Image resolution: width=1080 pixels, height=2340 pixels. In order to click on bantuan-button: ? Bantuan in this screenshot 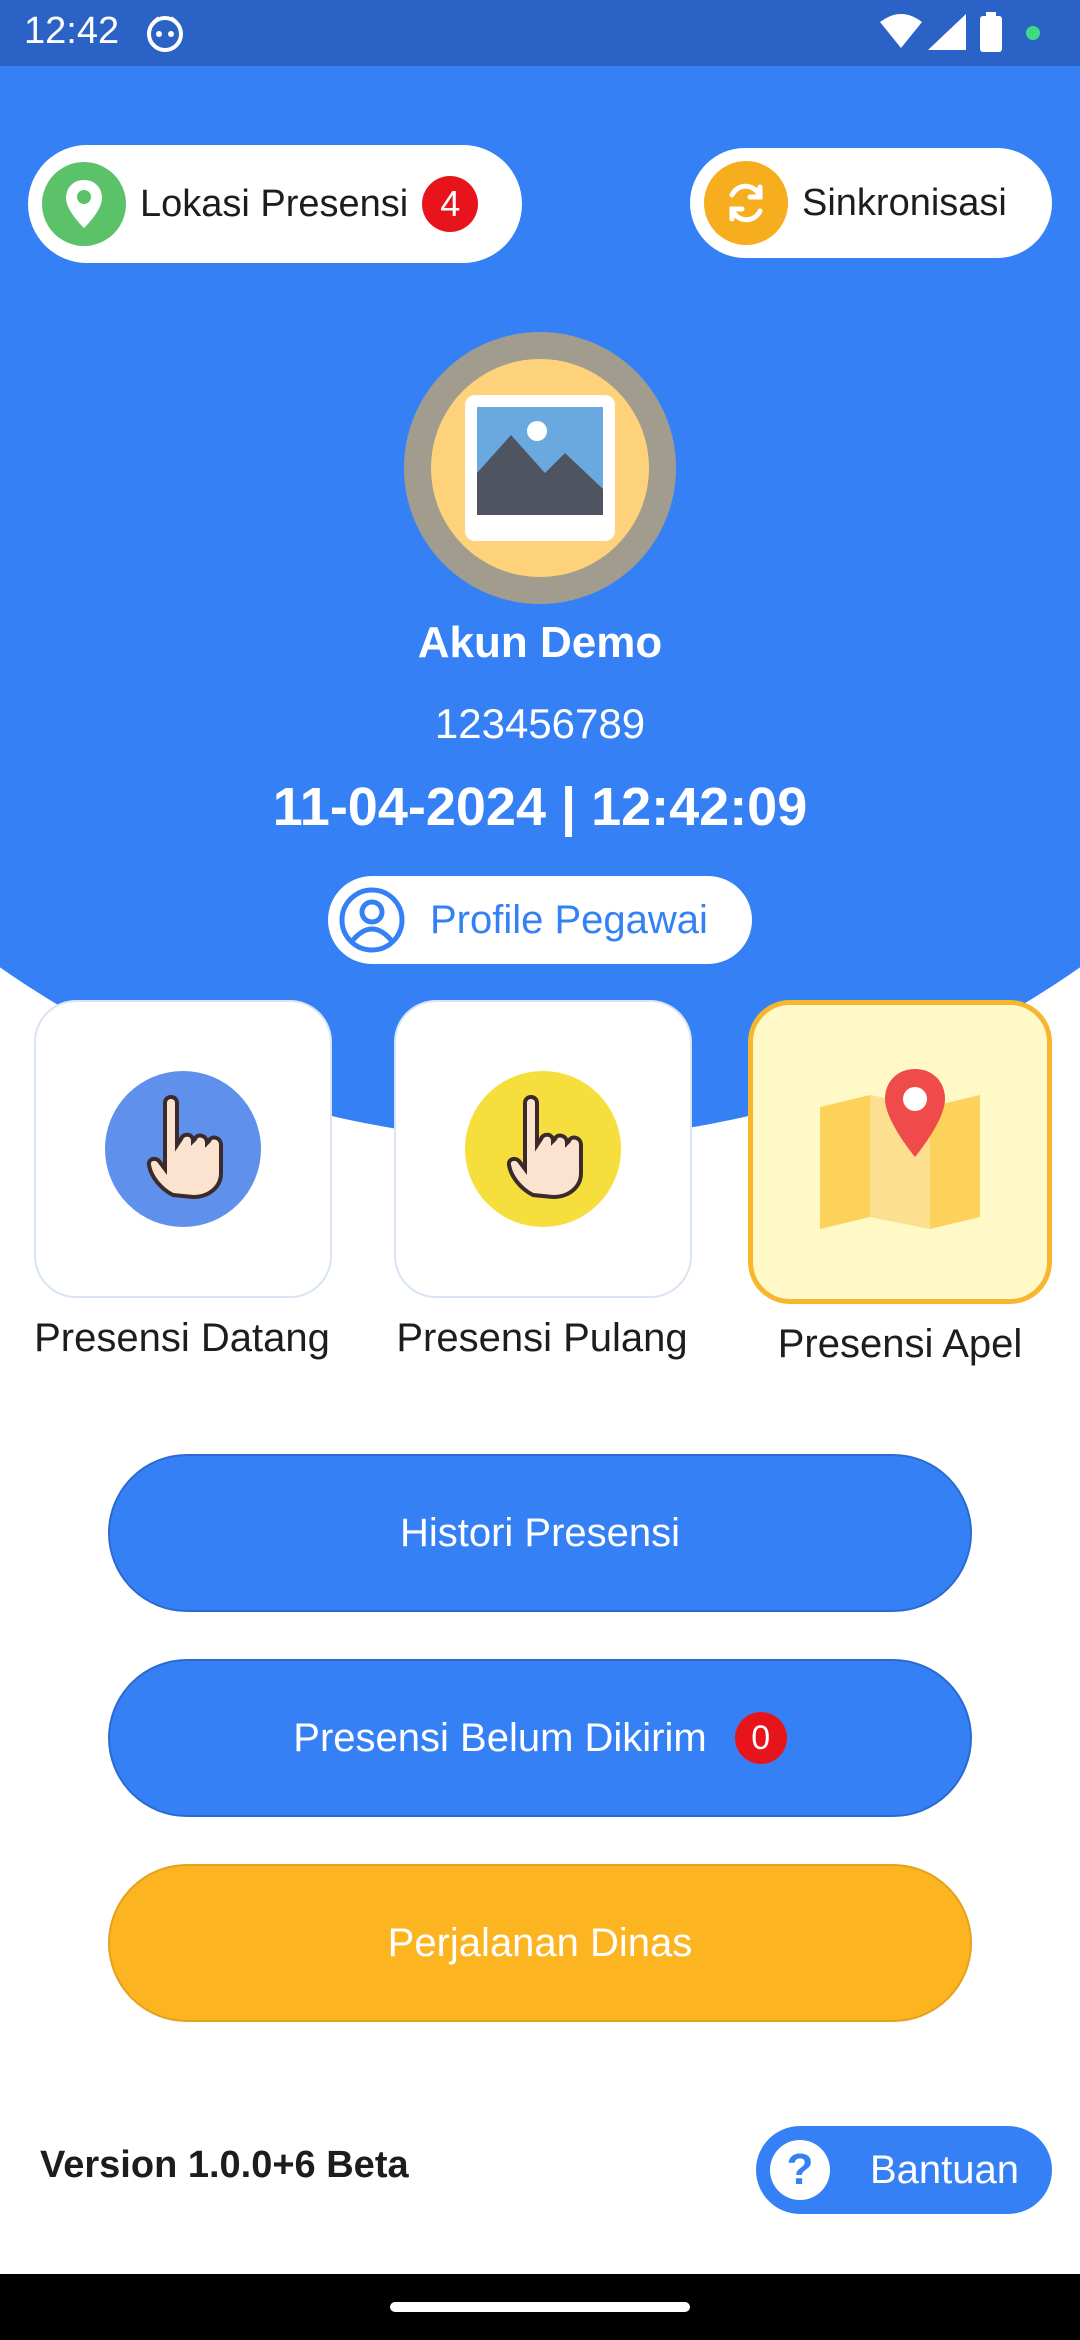, I will do `click(904, 2170)`.